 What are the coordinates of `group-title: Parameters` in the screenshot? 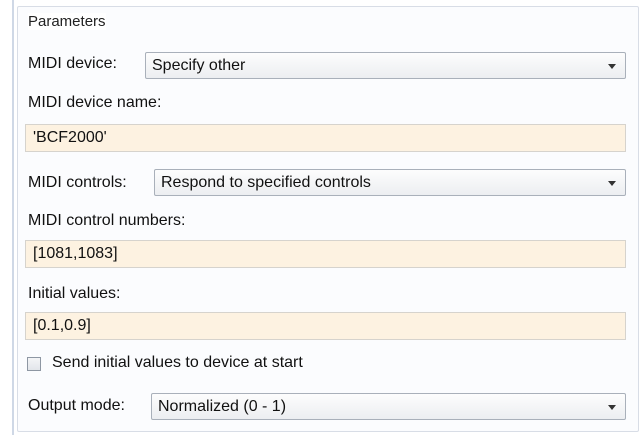 It's located at (67, 21).